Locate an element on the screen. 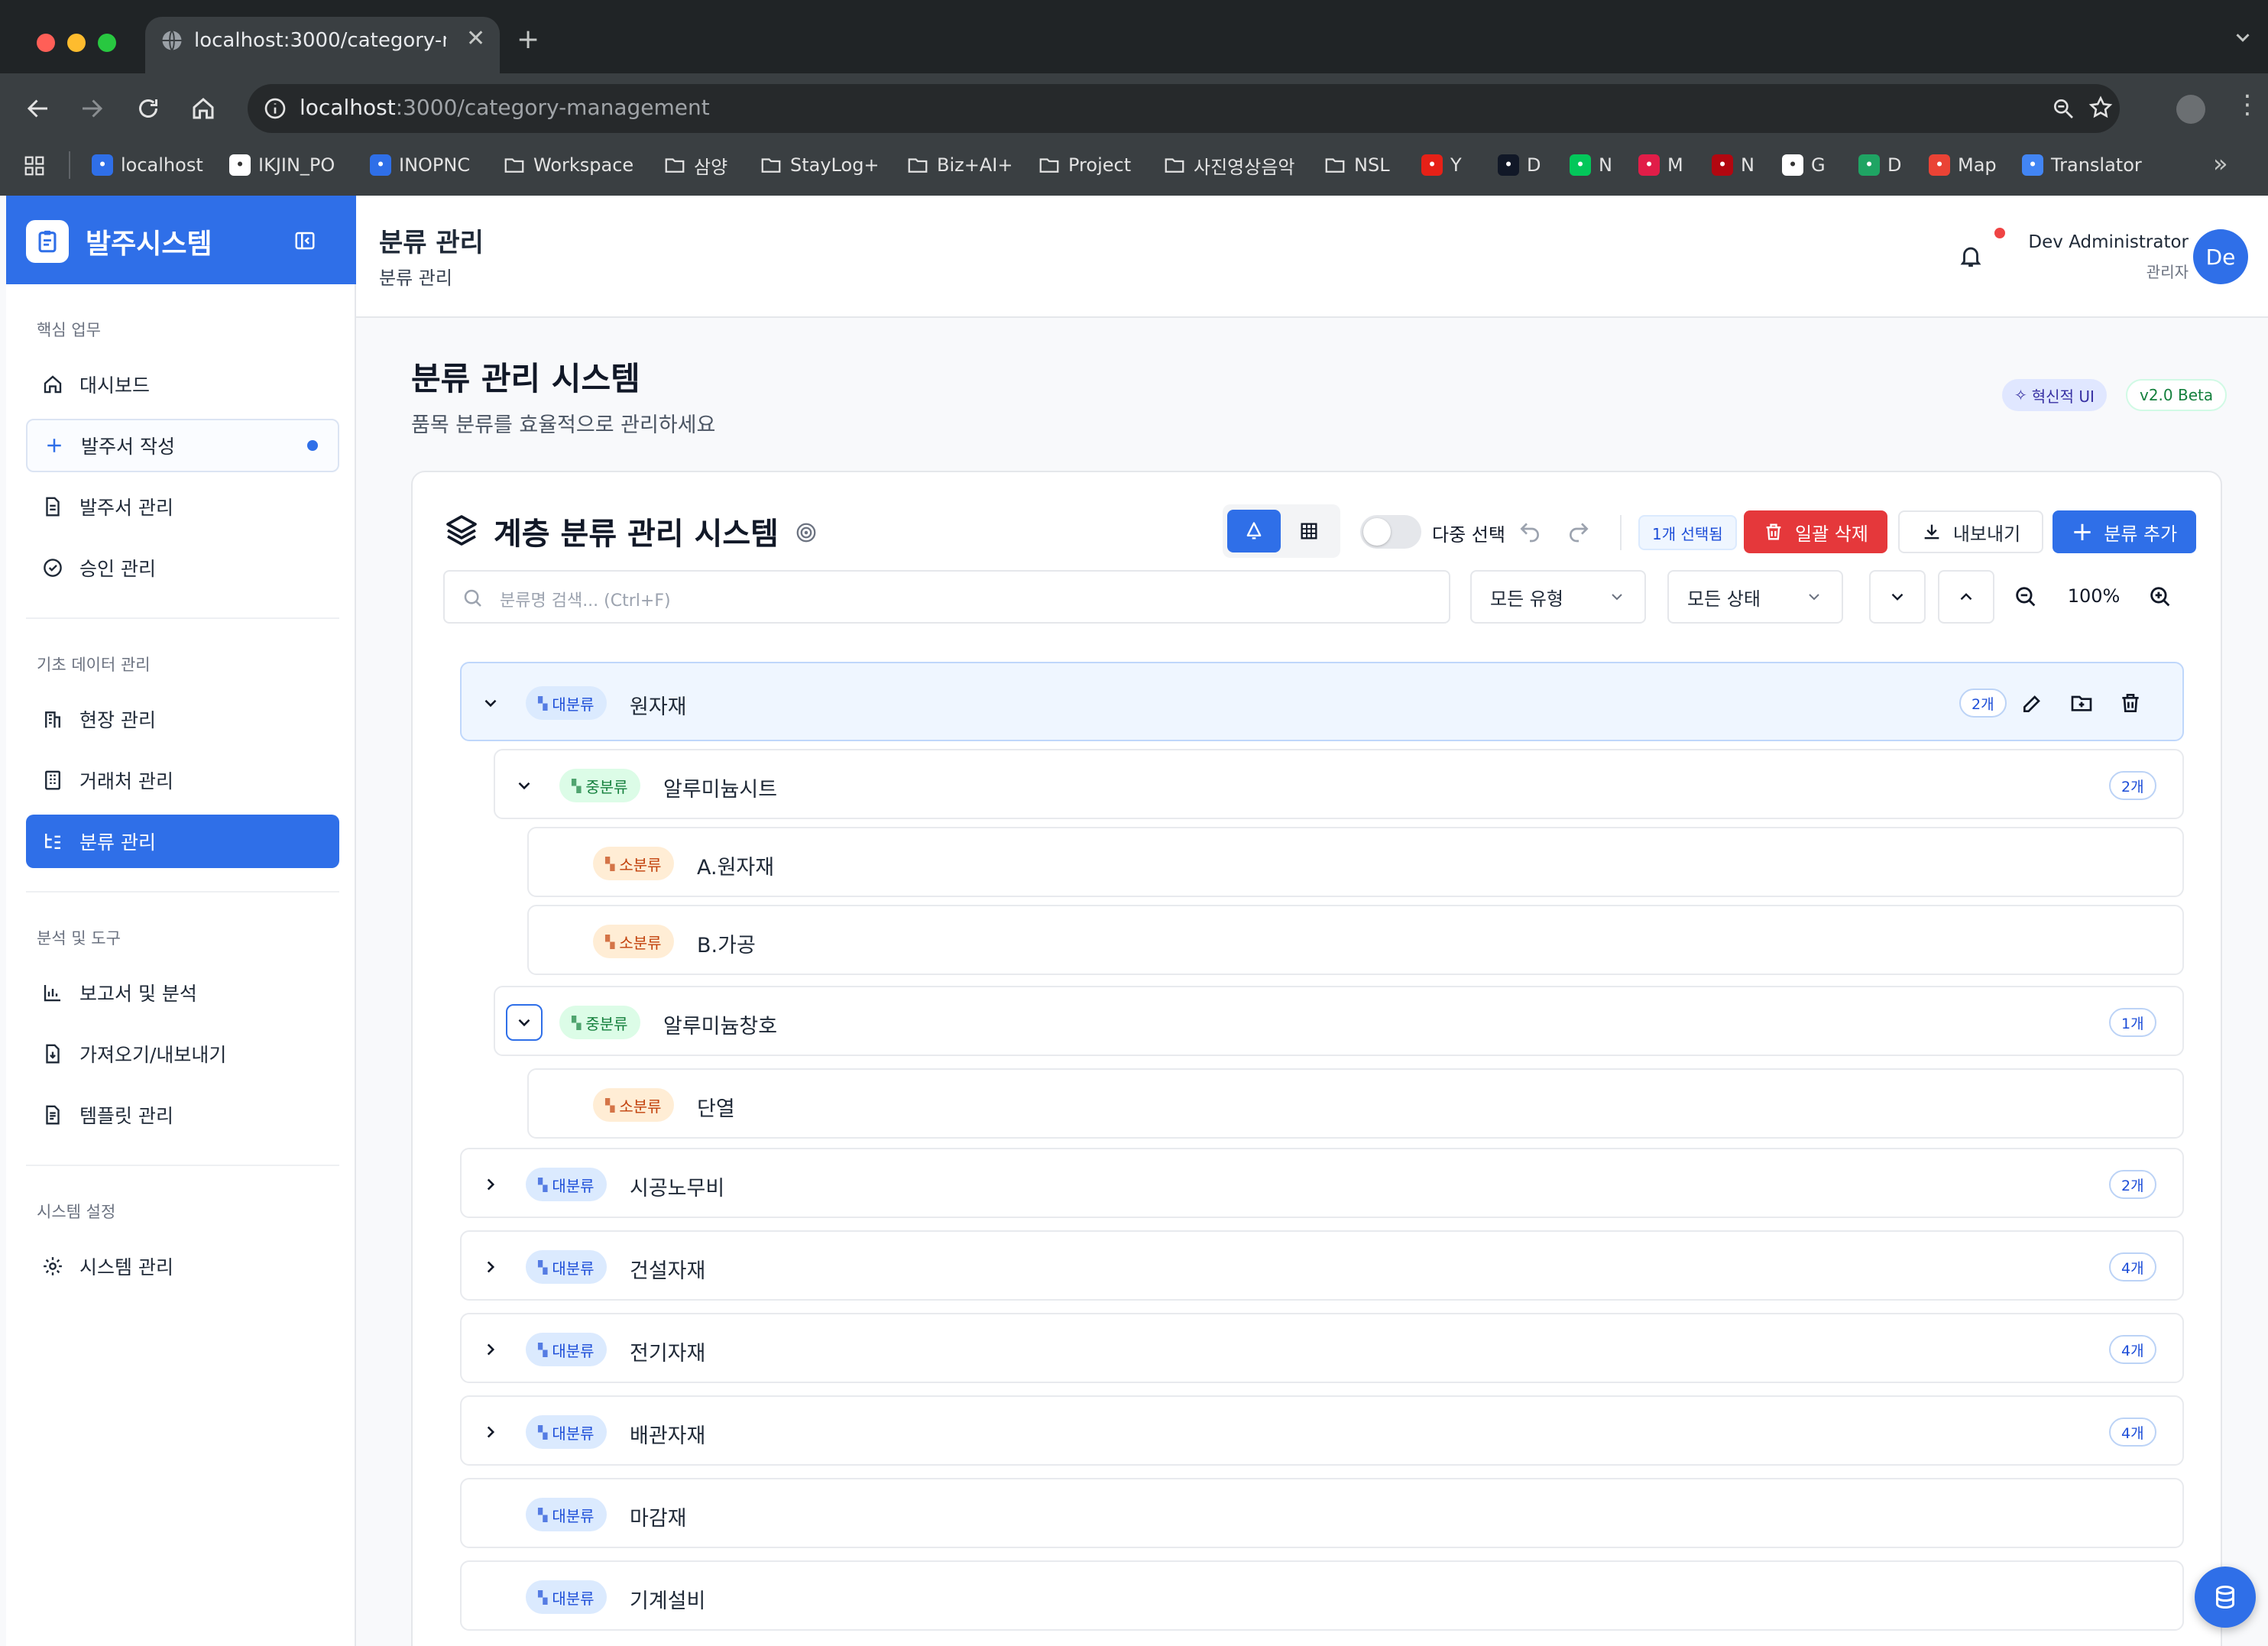 The width and height of the screenshot is (2268, 1646). sidebar-item-bar-chart: 보고서 및 분석 is located at coordinates (183, 993).